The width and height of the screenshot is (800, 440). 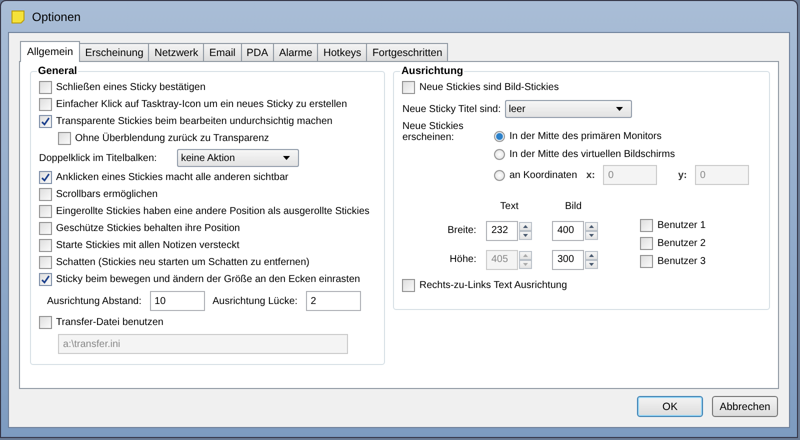 I want to click on field-label: Doppelklick im Titelbalken:, so click(x=98, y=158).